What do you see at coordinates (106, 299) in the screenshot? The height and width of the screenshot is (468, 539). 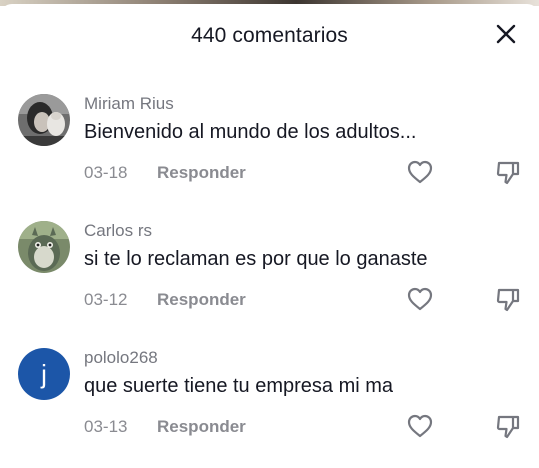 I see `comment-date: 03-12` at bounding box center [106, 299].